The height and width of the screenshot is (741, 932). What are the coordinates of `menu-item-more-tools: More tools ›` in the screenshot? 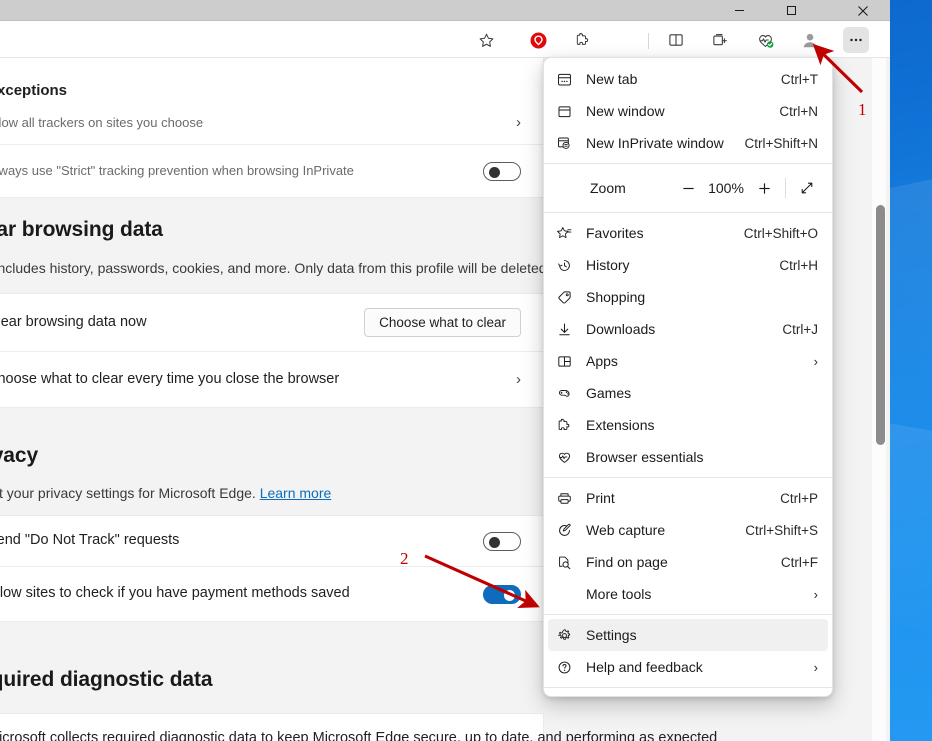 It's located at (688, 594).